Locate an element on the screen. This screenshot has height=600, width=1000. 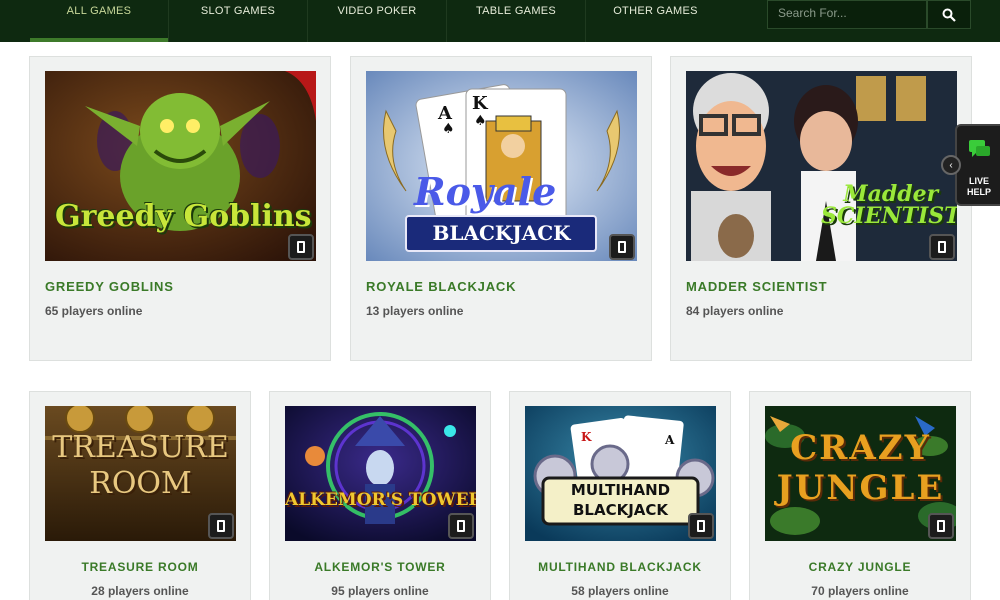
game-art-logo: ALKEMOR'S TOWER is located at coordinates (380, 500).